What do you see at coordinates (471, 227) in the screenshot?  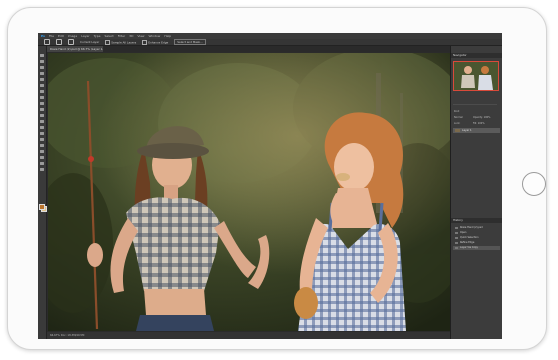 I see `history-item-label: Rosie Hand (2).psd` at bounding box center [471, 227].